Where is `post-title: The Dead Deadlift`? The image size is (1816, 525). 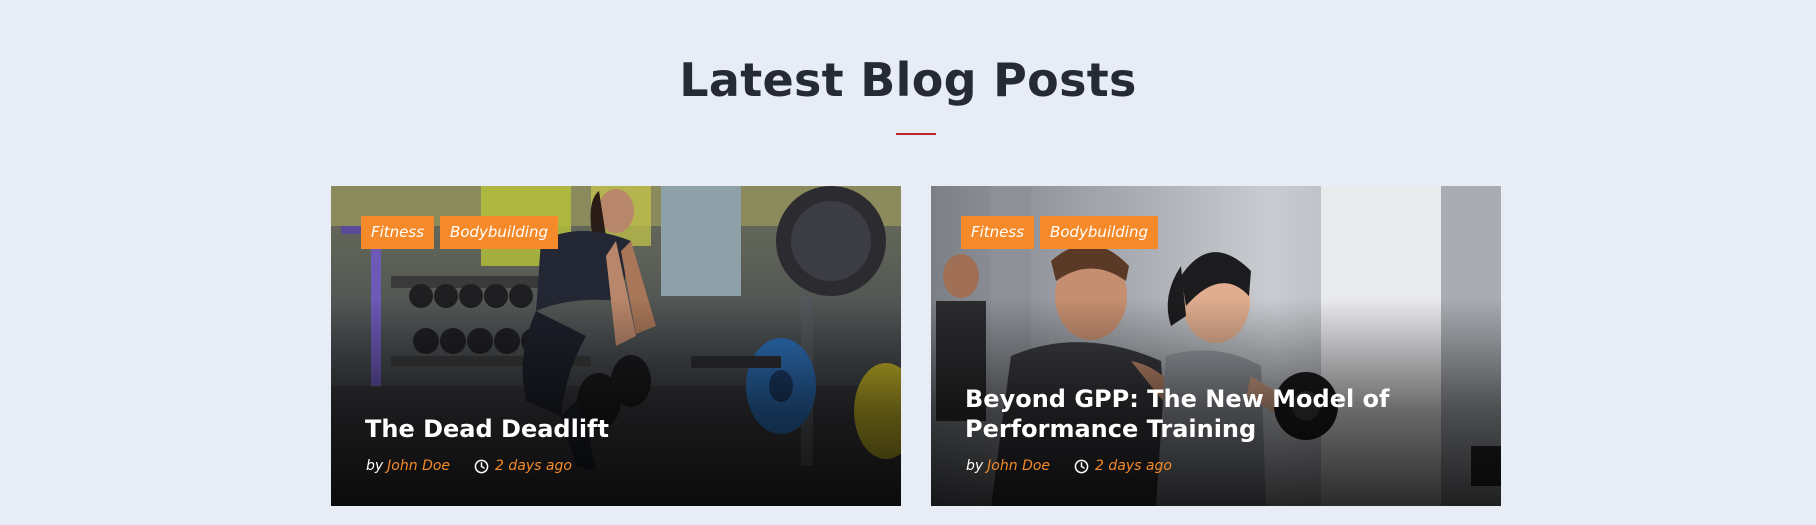
post-title: The Dead Deadlift is located at coordinates (580, 429).